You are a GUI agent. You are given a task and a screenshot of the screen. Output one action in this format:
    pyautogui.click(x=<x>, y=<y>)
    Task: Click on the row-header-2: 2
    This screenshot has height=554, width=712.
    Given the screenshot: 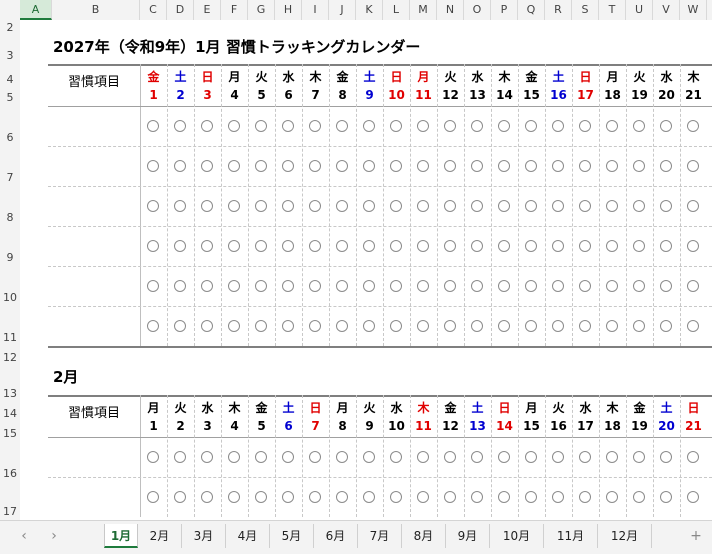 What is the action you would take?
    pyautogui.click(x=10, y=27)
    